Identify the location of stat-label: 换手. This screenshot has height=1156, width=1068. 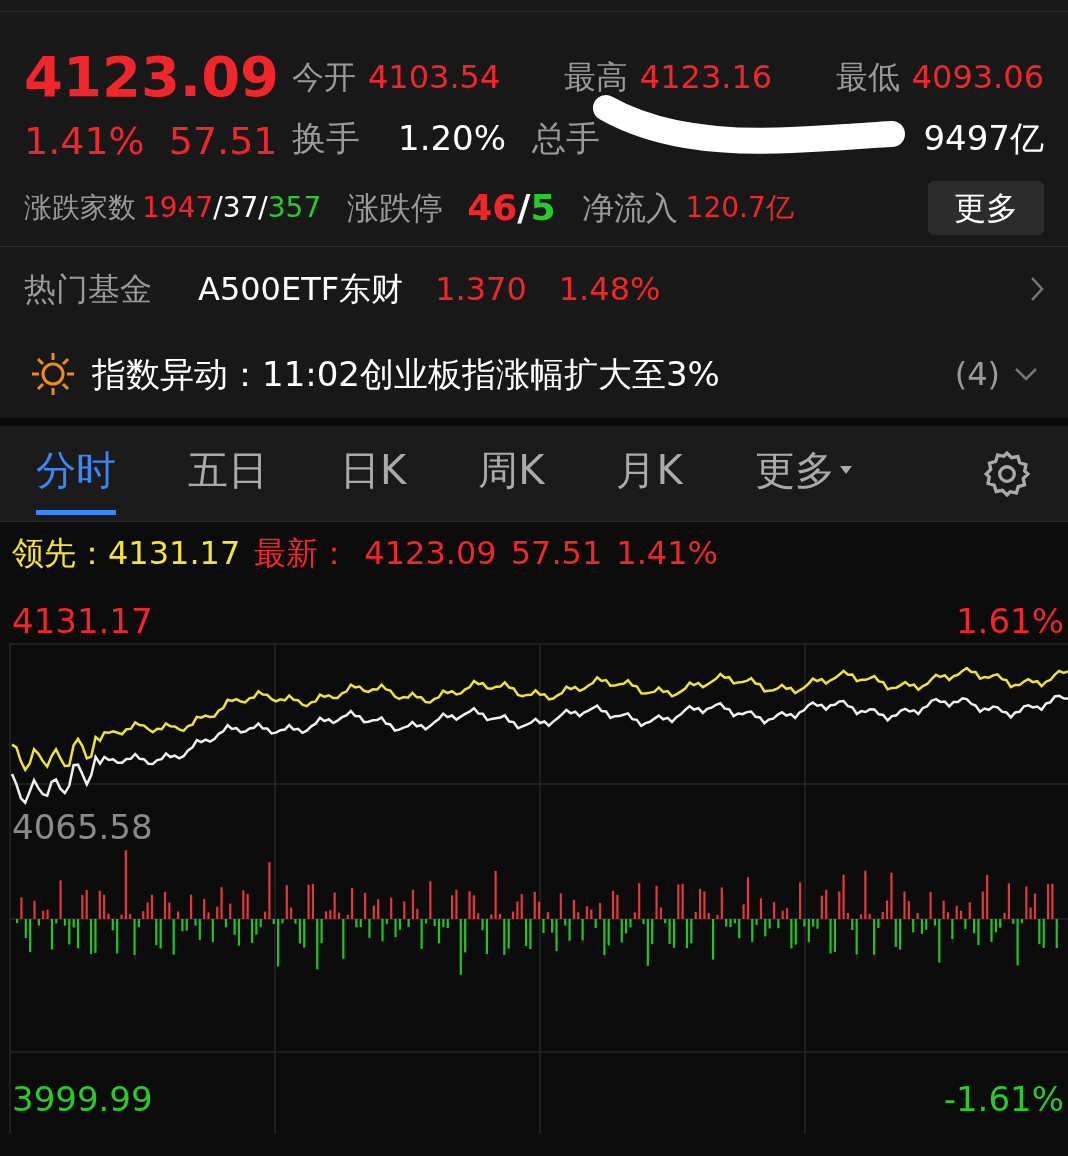
(326, 138).